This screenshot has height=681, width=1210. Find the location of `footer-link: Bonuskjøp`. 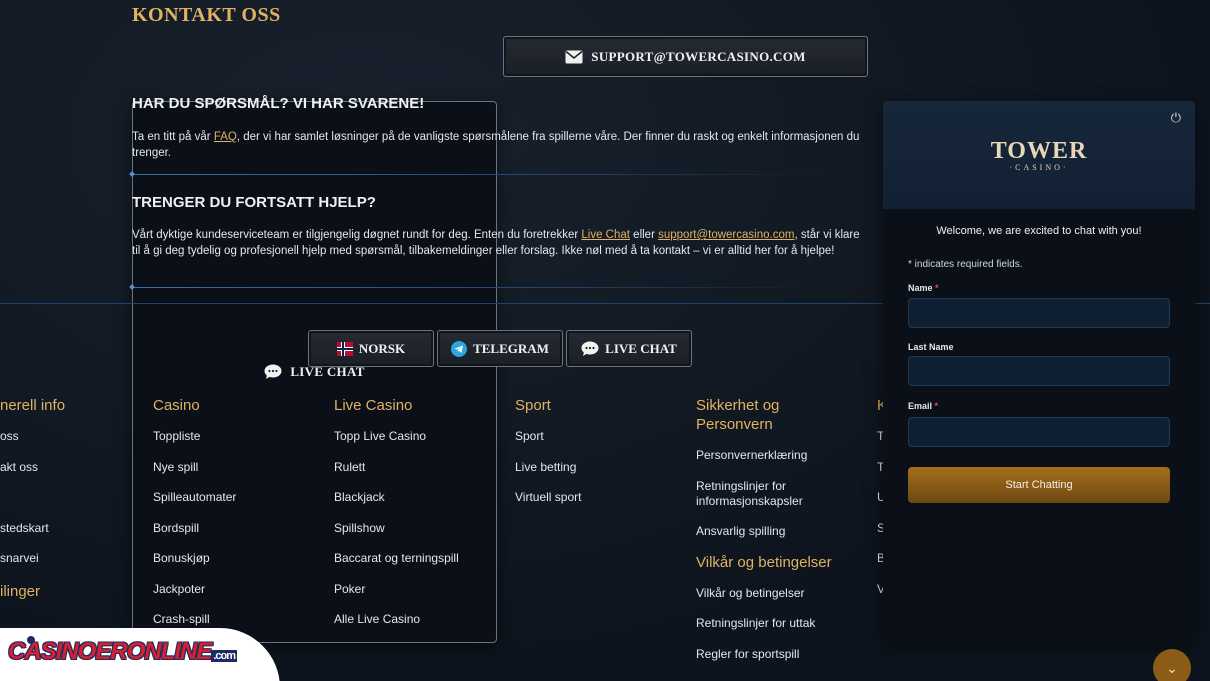

footer-link: Bonuskjøp is located at coordinates (238, 558).